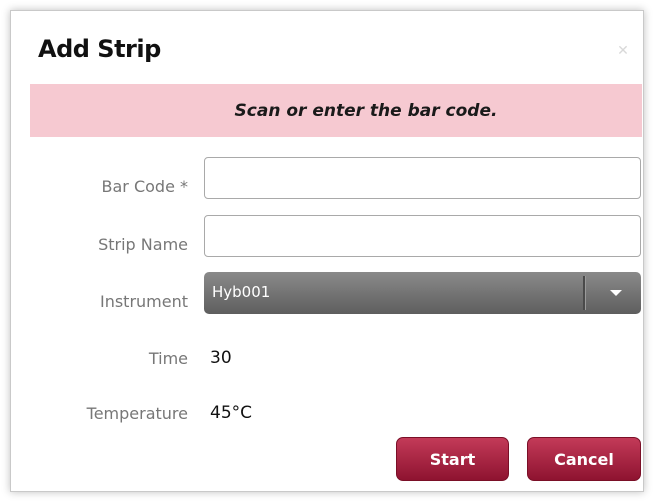  What do you see at coordinates (143, 301) in the screenshot?
I see `instrument-label: Instrument` at bounding box center [143, 301].